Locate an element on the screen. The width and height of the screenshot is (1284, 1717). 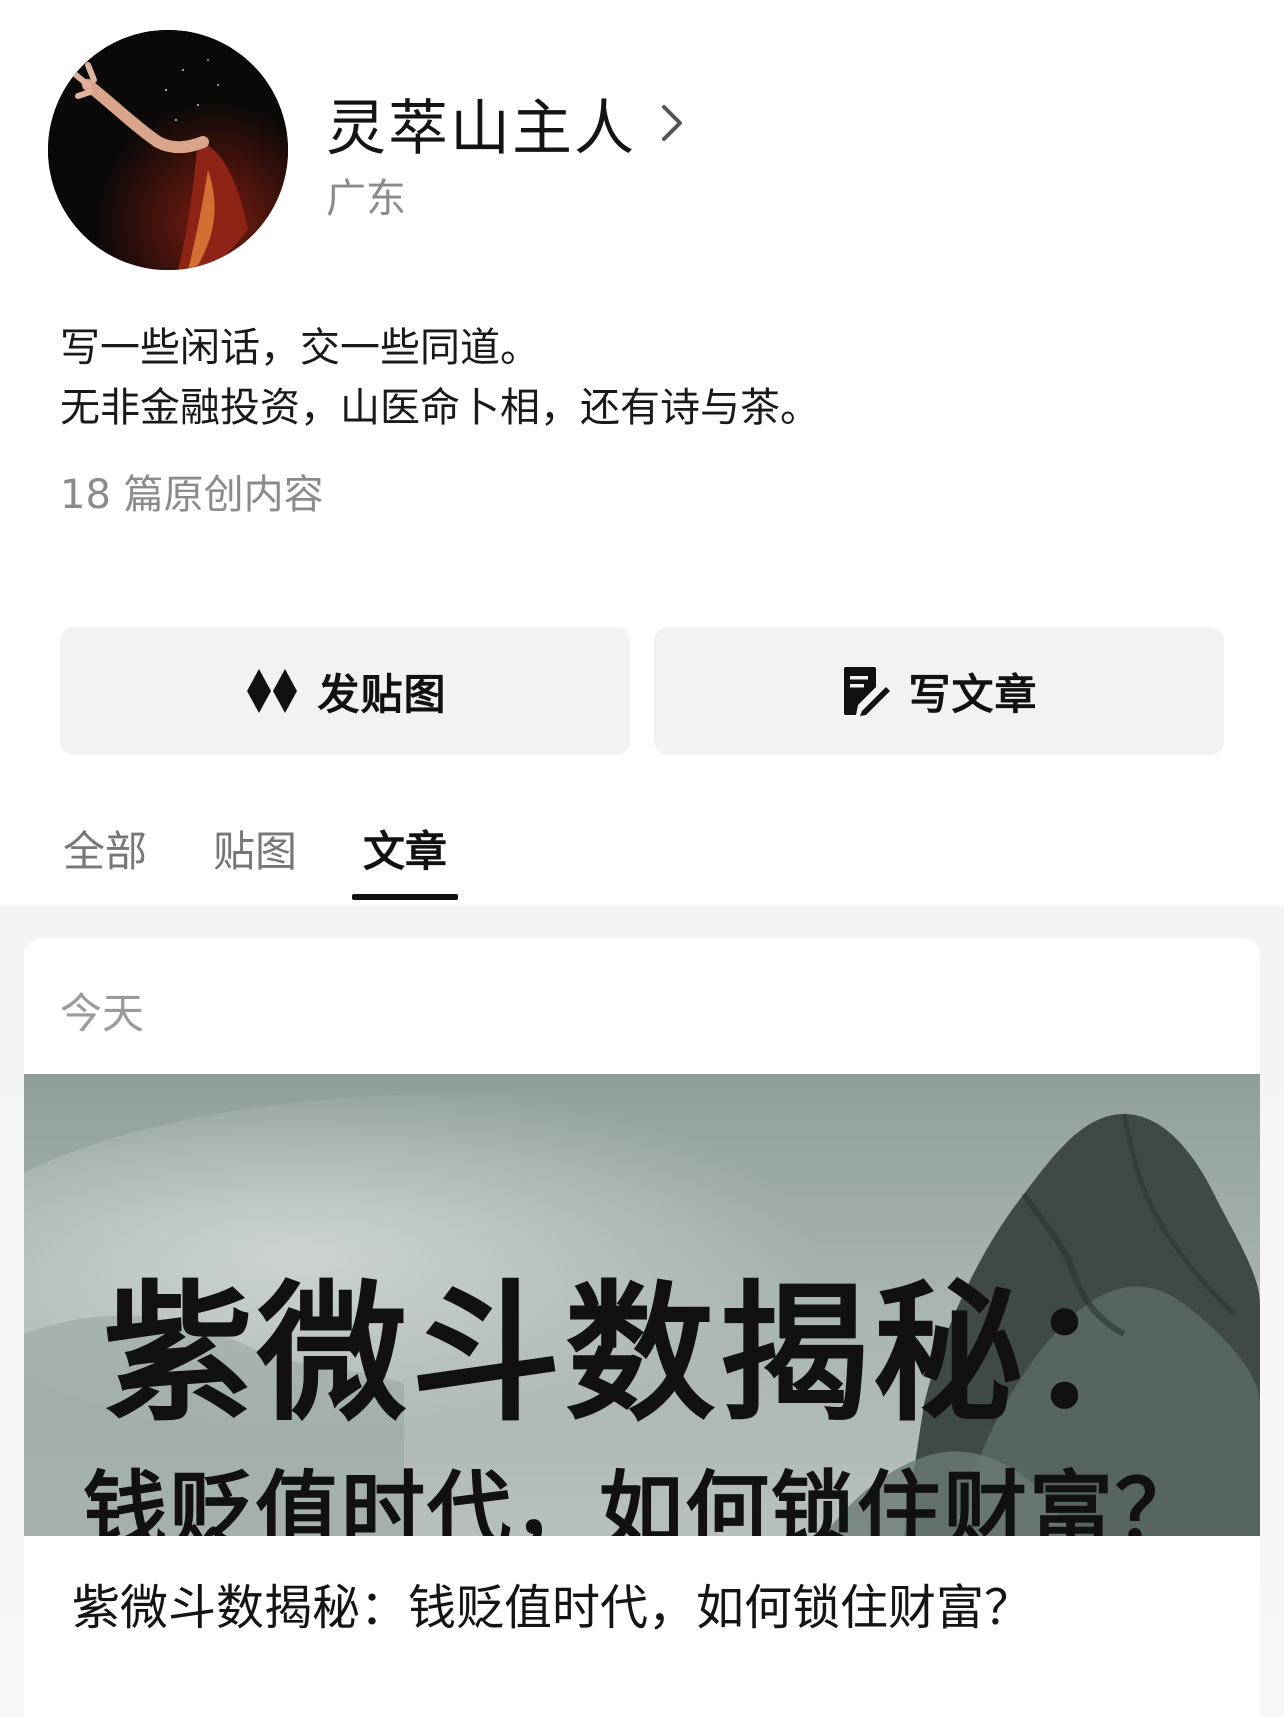
active-tab-indicator is located at coordinates (405, 897).